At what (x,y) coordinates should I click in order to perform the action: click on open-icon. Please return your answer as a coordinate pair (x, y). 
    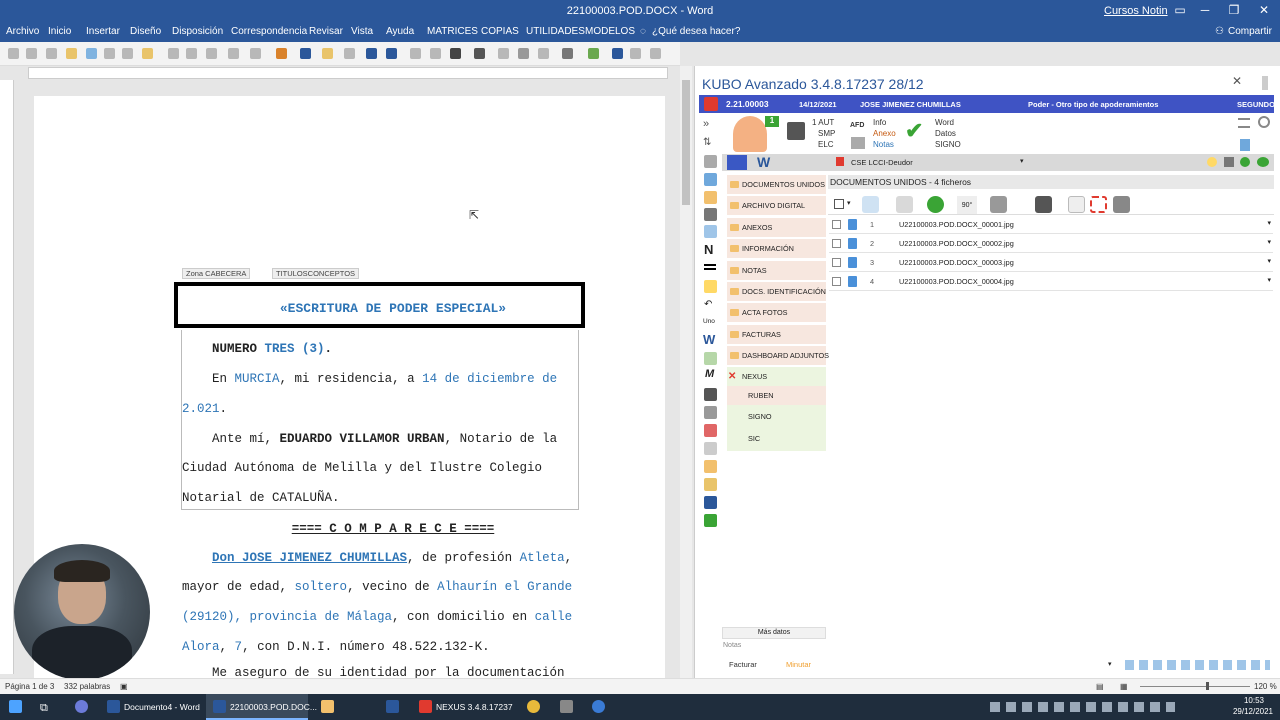
    Looking at the image, I should click on (71, 53).